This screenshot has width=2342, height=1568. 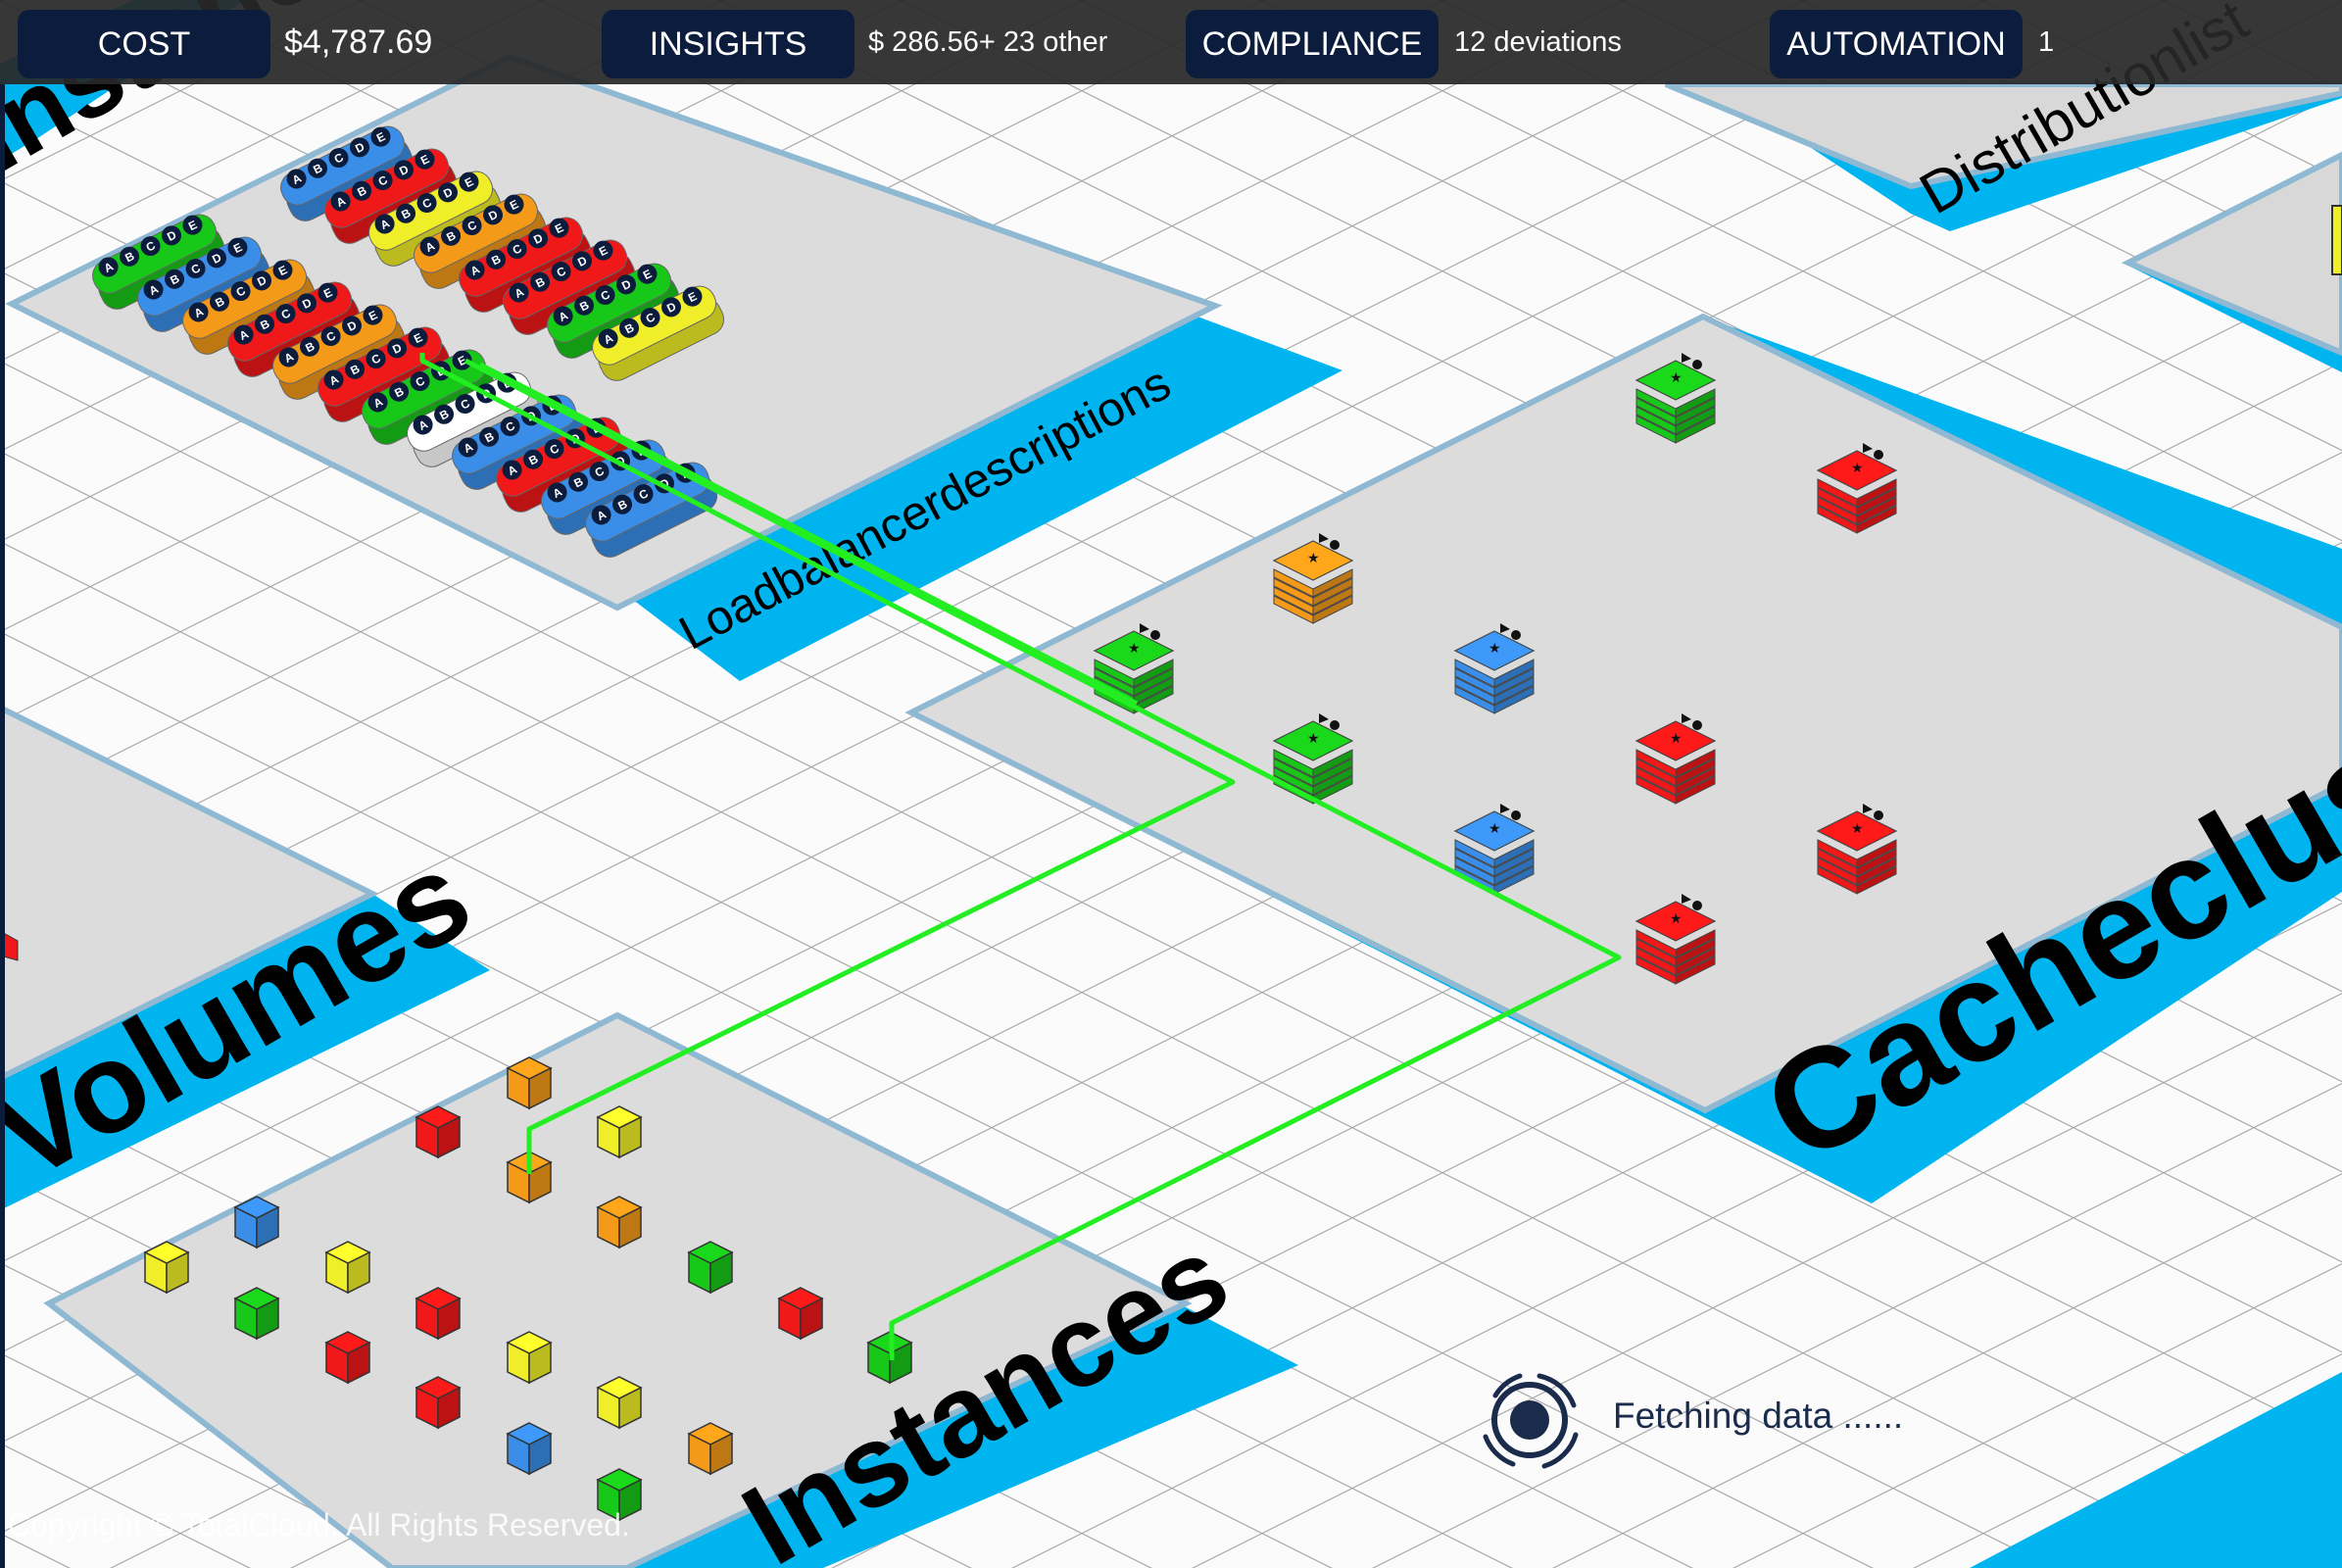 I want to click on automation-value: 1, so click(x=2046, y=42).